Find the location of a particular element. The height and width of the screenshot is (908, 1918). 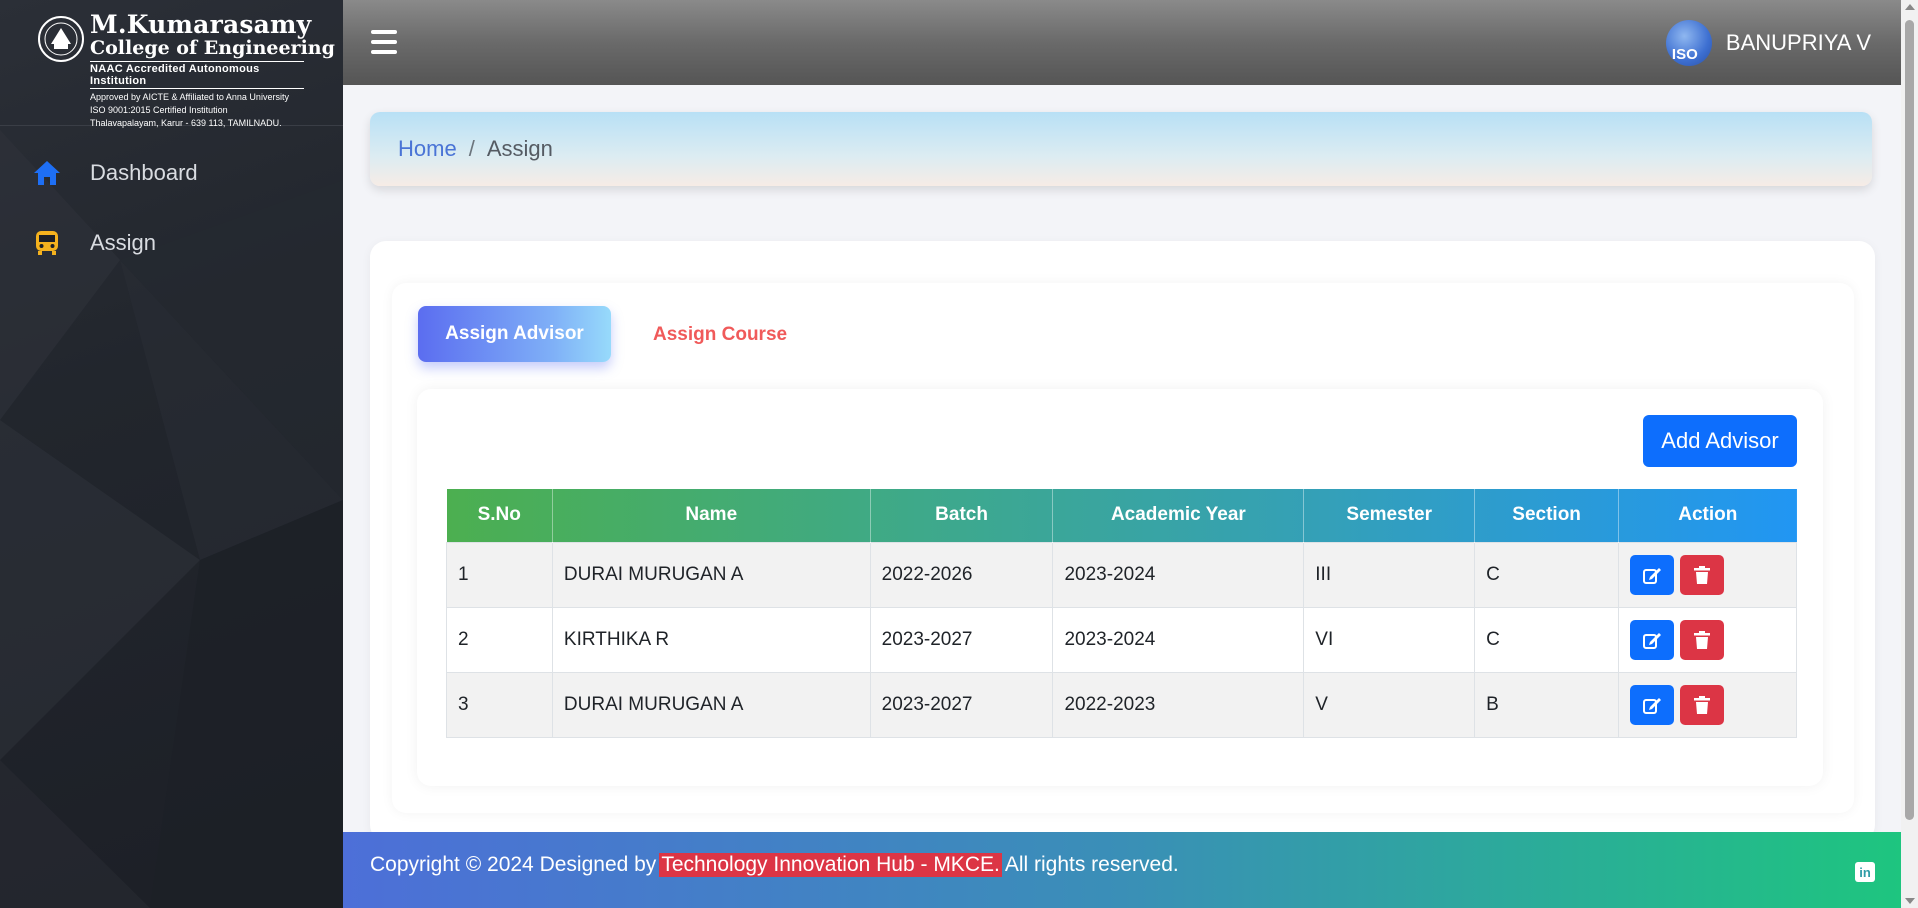

cell-name: KIRTHIKA R is located at coordinates (711, 639).